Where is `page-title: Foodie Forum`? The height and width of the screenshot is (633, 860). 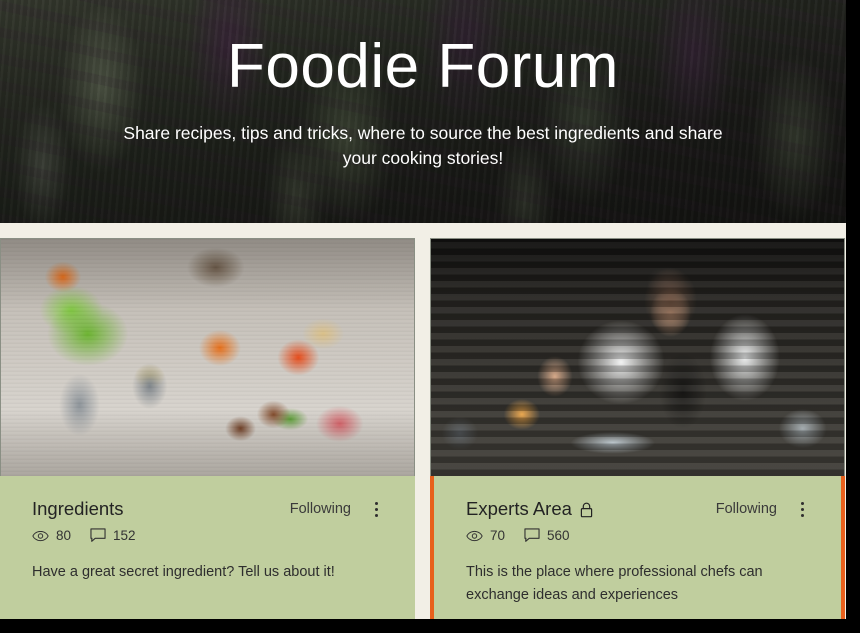
page-title: Foodie Forum is located at coordinates (423, 66).